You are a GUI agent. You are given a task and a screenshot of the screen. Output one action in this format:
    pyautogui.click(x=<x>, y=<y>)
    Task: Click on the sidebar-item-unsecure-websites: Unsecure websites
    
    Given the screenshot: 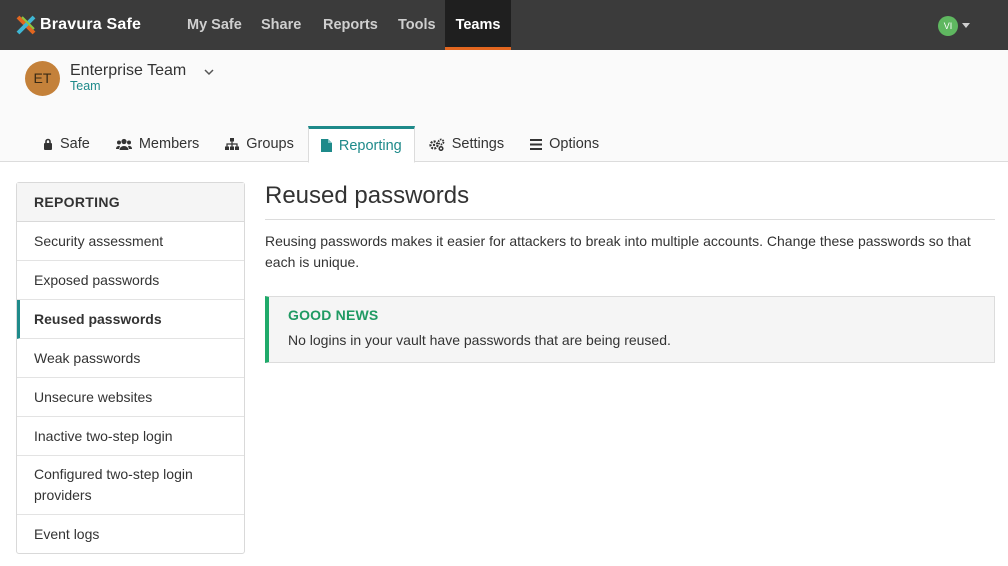 What is the action you would take?
    pyautogui.click(x=130, y=397)
    